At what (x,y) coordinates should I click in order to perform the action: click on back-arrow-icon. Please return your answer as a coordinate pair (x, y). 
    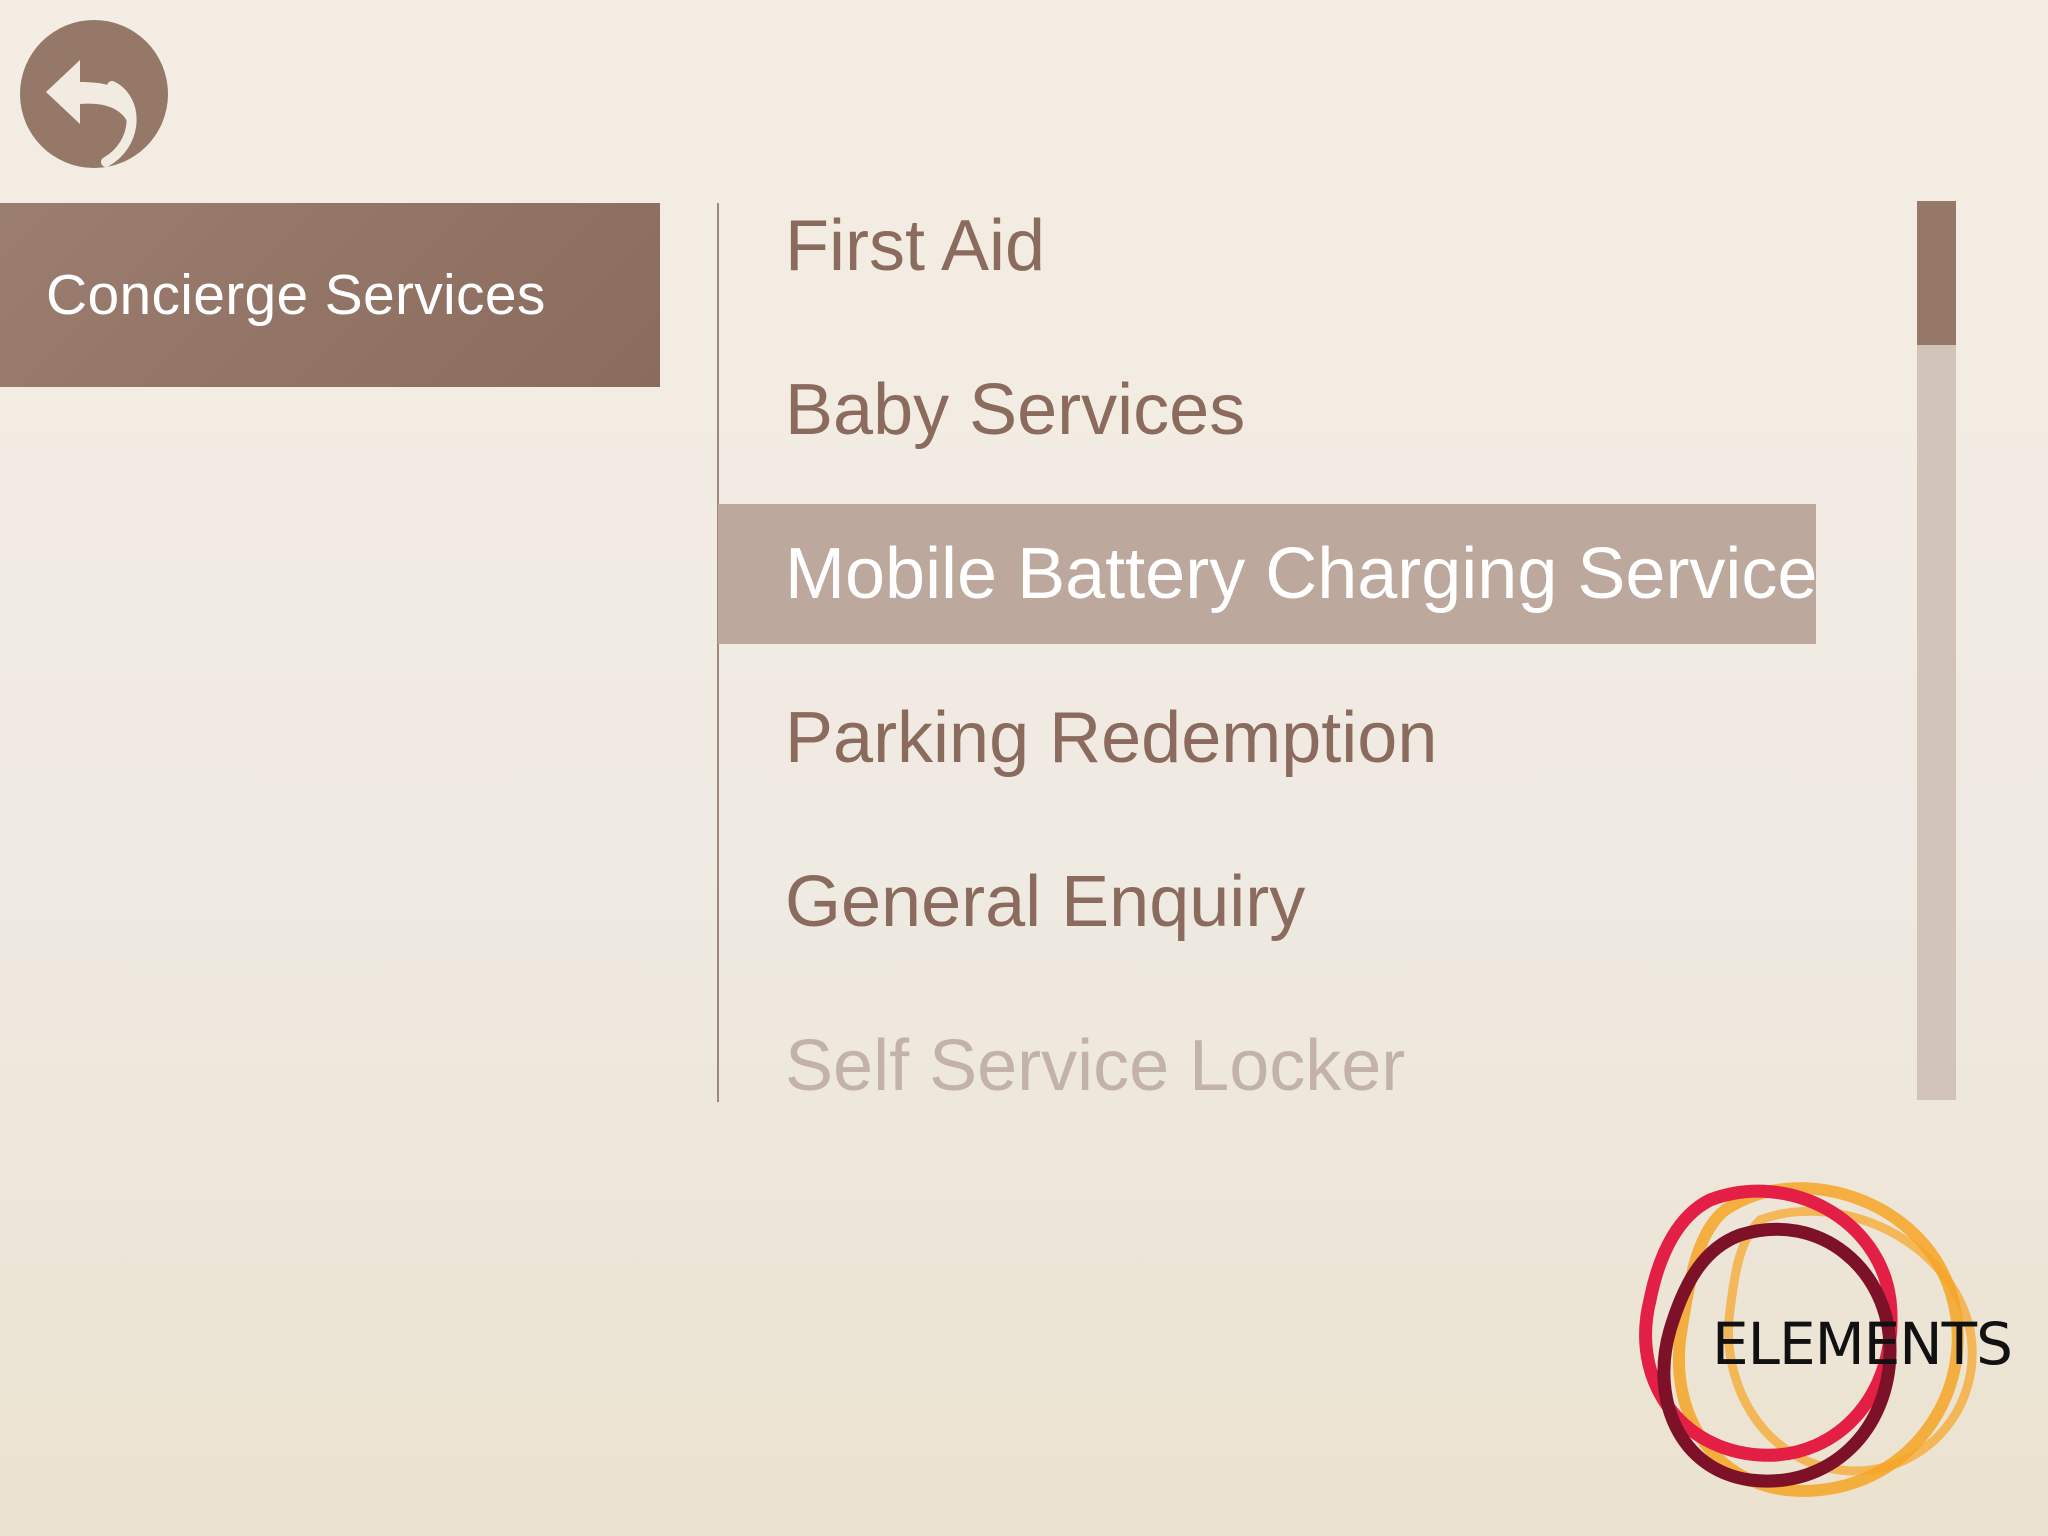
    Looking at the image, I should click on (91, 113).